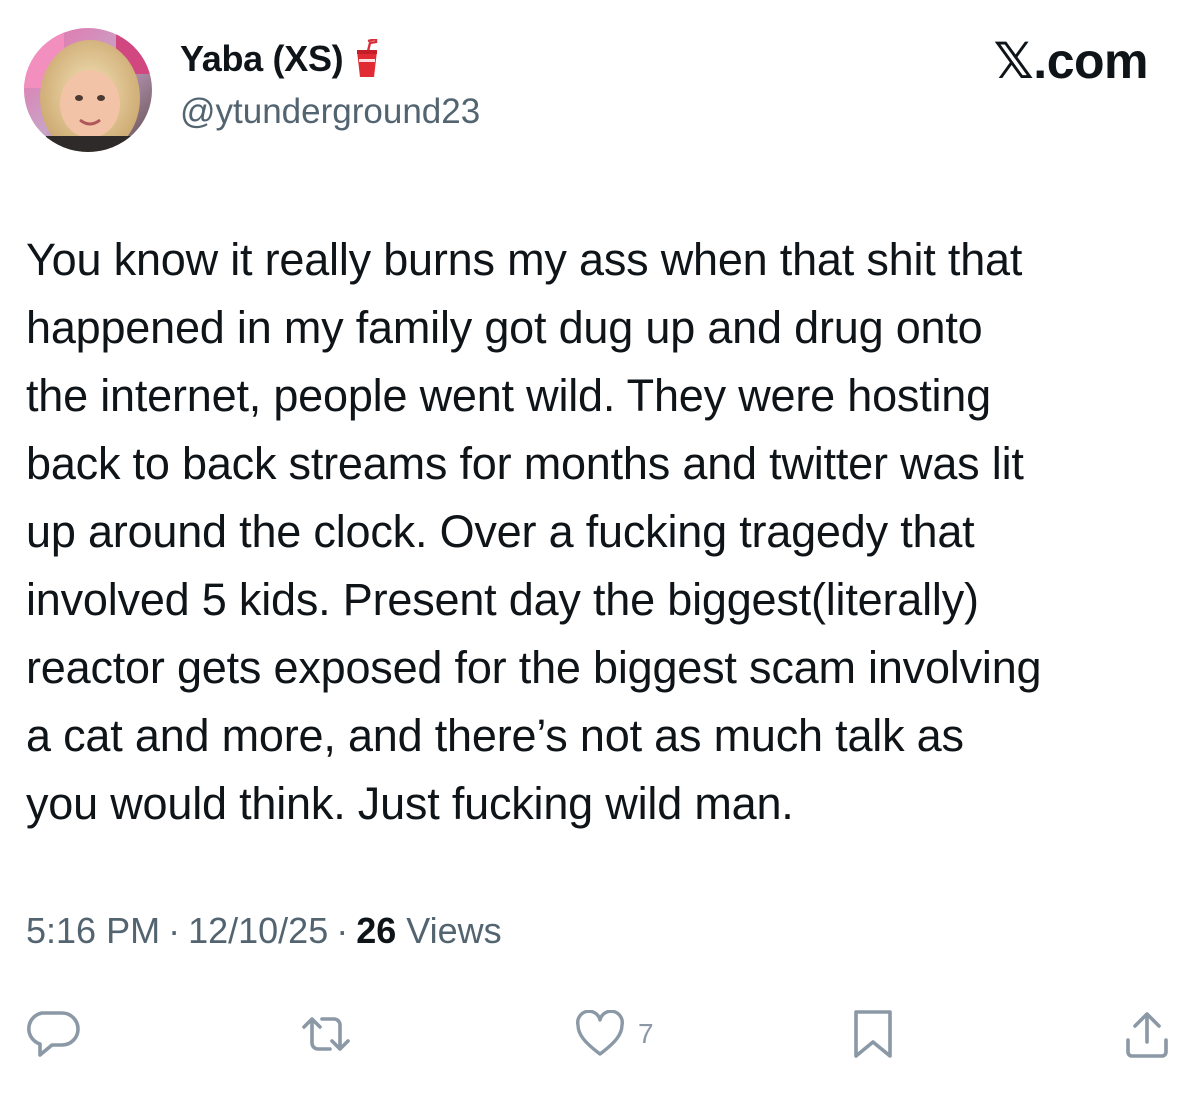  What do you see at coordinates (1071, 61) in the screenshot?
I see `brand-logo: 𝕏.com` at bounding box center [1071, 61].